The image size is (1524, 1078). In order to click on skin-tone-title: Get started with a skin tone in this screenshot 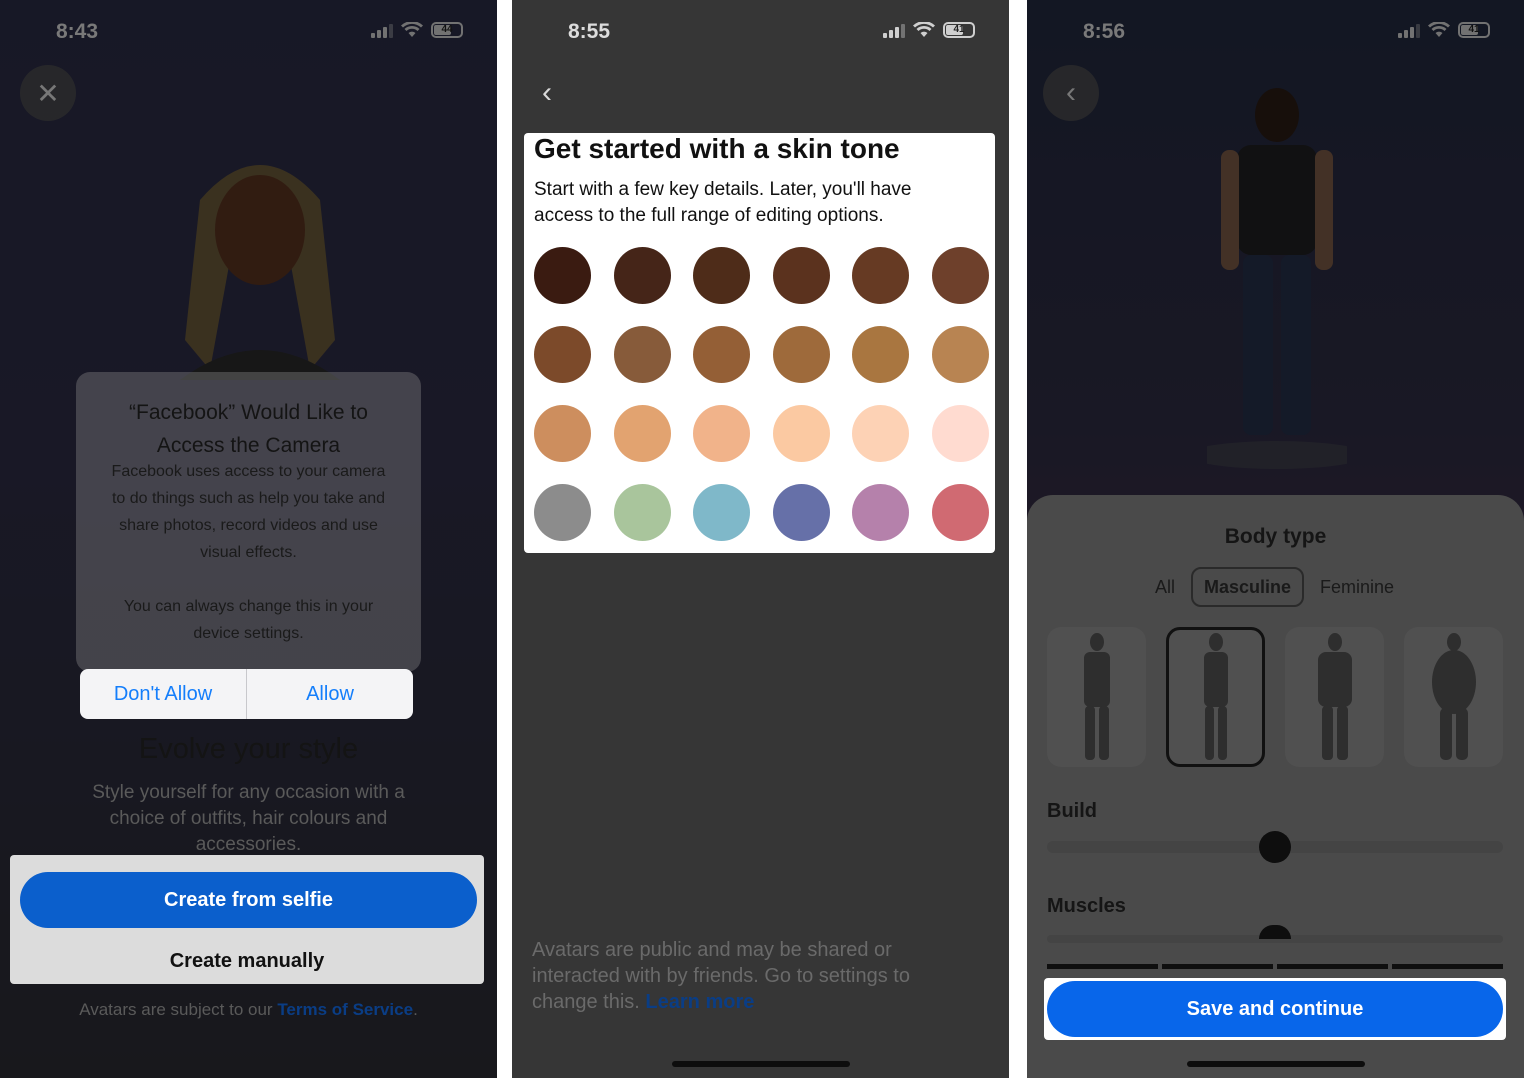, I will do `click(717, 148)`.